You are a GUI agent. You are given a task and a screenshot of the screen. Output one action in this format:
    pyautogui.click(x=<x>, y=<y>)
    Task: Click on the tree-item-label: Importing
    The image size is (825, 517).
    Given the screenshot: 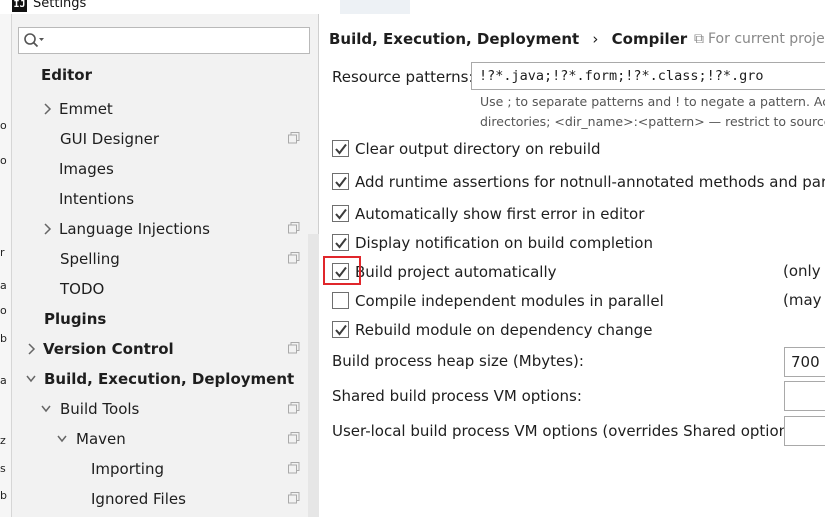 What is the action you would take?
    pyautogui.click(x=127, y=469)
    